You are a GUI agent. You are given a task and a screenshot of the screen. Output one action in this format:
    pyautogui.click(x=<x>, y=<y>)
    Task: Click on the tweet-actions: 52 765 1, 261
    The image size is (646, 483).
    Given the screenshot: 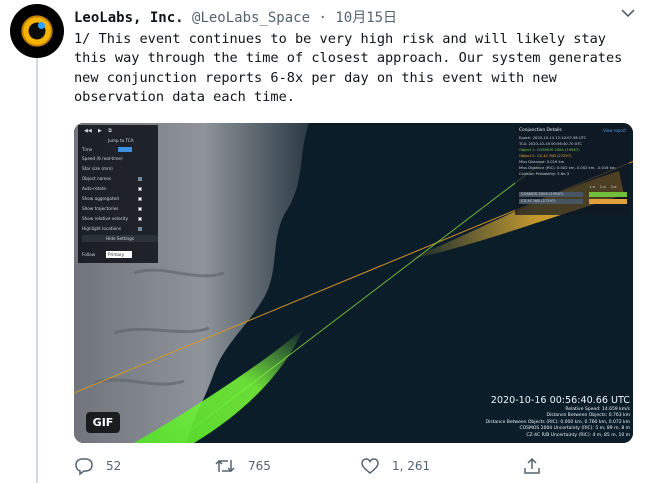 What is the action you would take?
    pyautogui.click(x=354, y=466)
    